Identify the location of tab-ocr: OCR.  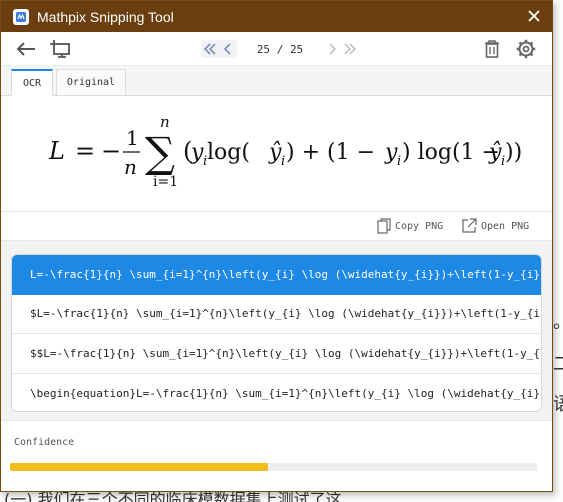
(32, 82).